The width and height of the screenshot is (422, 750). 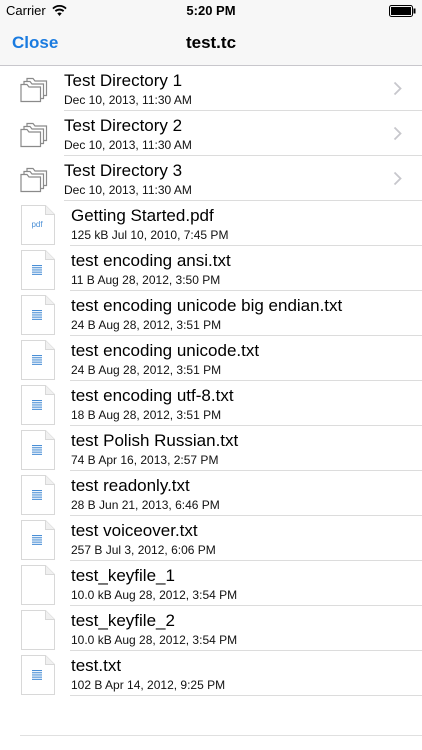 What do you see at coordinates (155, 440) in the screenshot?
I see `item-name: test Polish Russian.txt` at bounding box center [155, 440].